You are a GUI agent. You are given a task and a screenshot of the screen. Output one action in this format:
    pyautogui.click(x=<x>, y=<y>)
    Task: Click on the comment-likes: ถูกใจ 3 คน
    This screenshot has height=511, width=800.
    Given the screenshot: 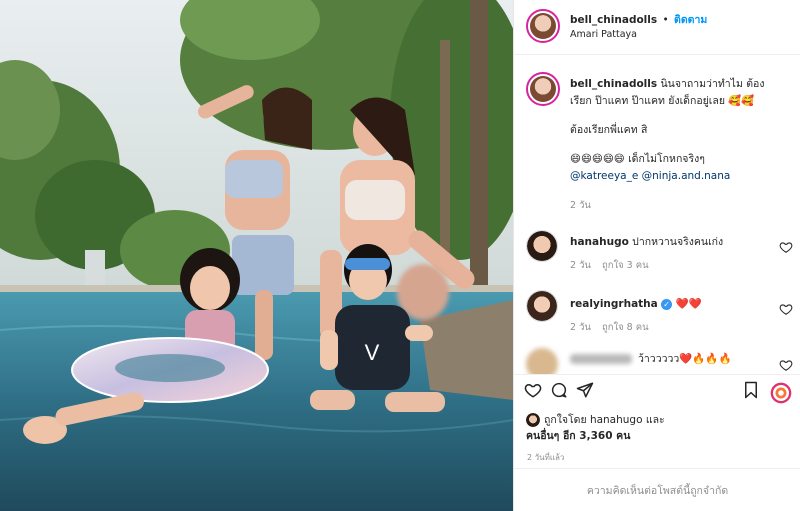 What is the action you would take?
    pyautogui.click(x=625, y=265)
    